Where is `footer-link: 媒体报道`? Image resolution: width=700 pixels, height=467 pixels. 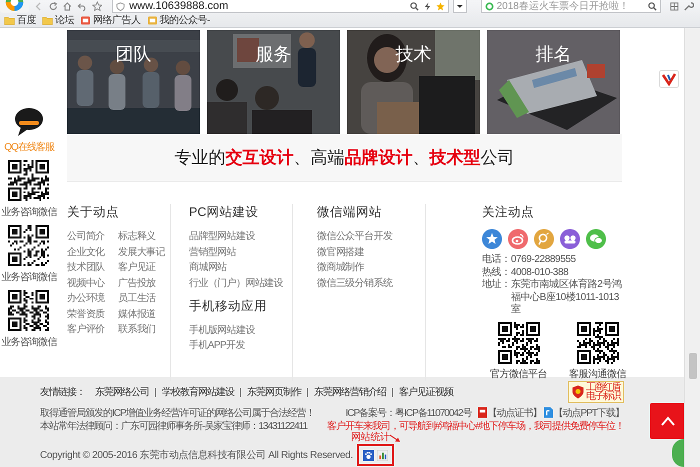
footer-link: 媒体报道 is located at coordinates (144, 314).